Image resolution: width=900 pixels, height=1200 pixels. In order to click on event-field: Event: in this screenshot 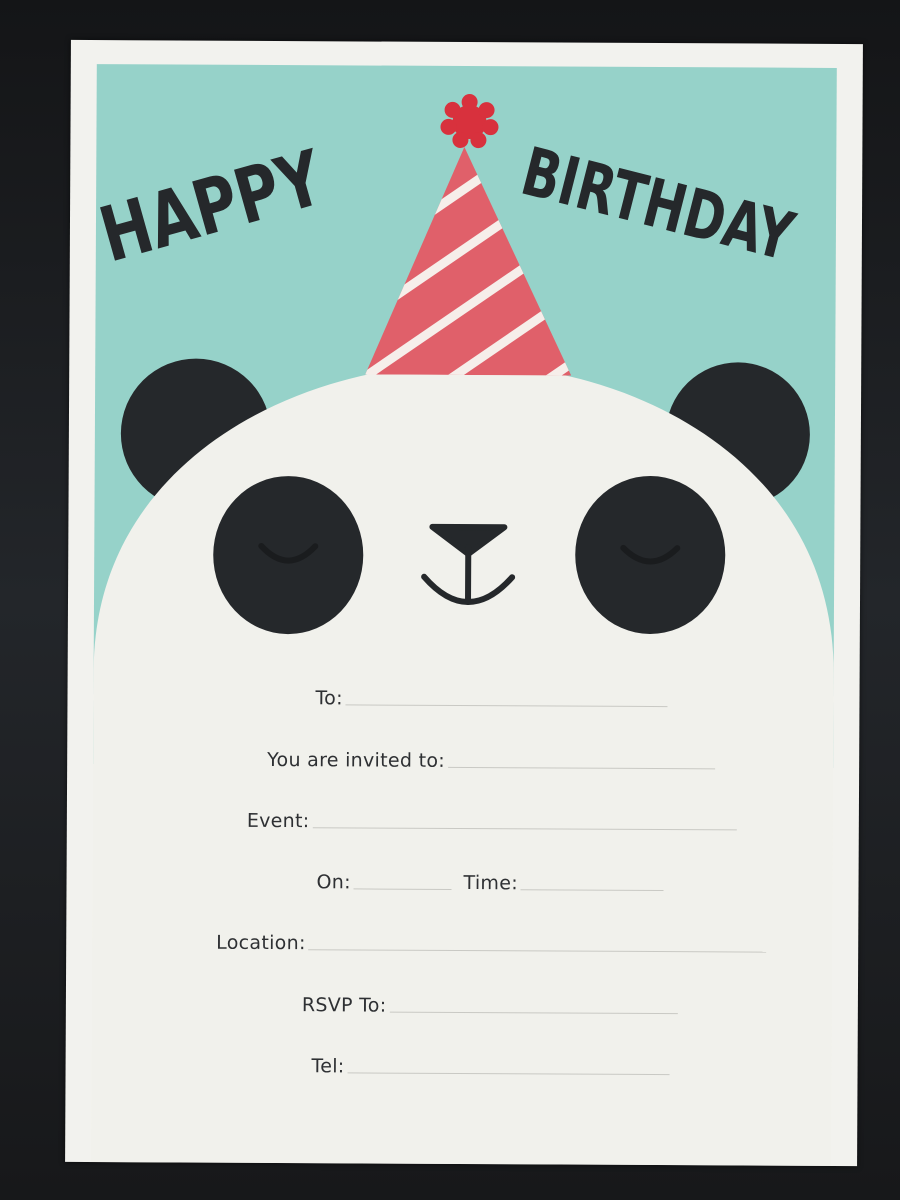, I will do `click(492, 819)`.